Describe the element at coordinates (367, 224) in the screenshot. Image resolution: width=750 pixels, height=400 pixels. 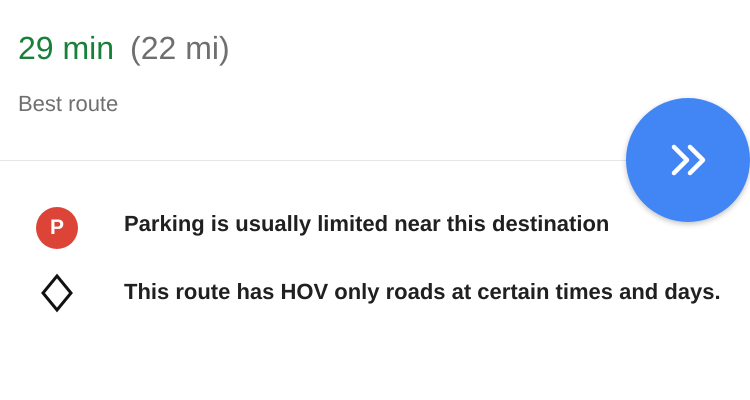
I see `notice-text: Parking is usually limited near this destination` at that location.